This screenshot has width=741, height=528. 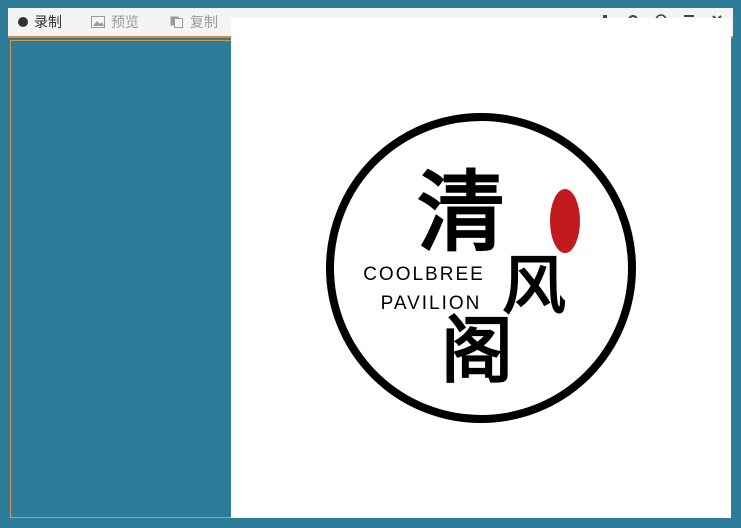 I want to click on logo-char-qing: 清, so click(x=461, y=212).